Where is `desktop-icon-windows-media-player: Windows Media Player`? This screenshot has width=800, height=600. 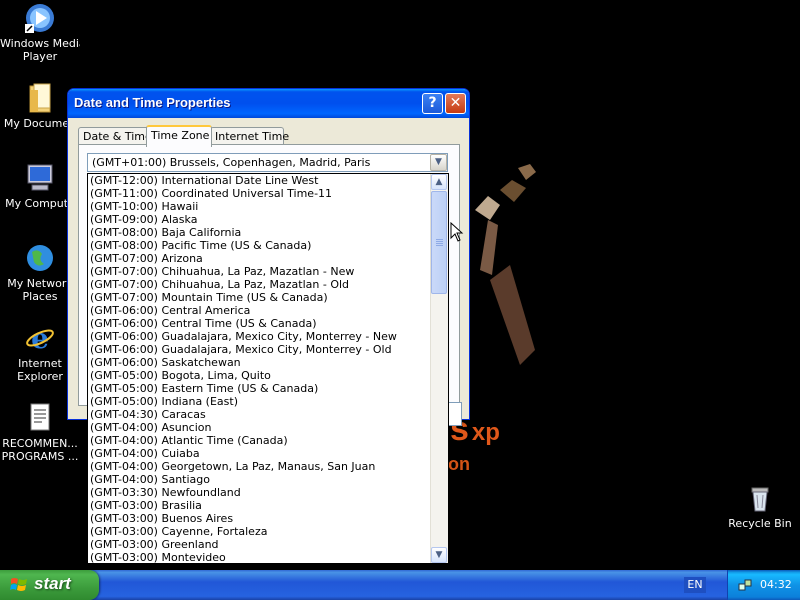 desktop-icon-windows-media-player: Windows Media Player is located at coordinates (40, 32).